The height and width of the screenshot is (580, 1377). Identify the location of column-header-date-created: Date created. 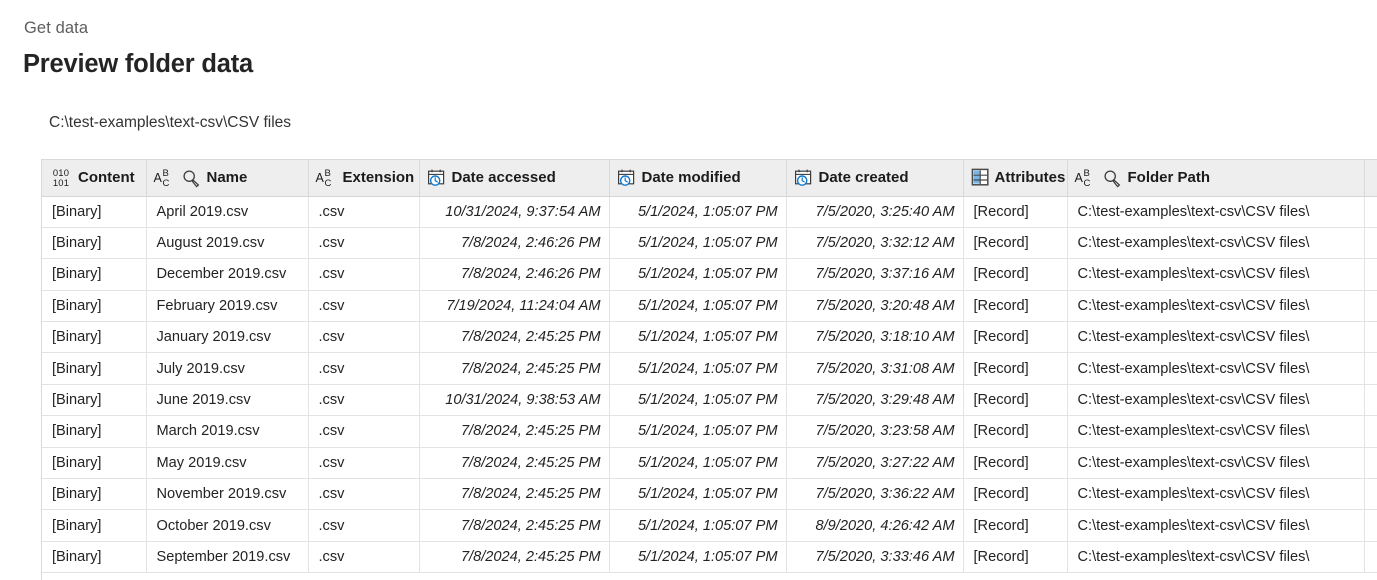
(875, 178).